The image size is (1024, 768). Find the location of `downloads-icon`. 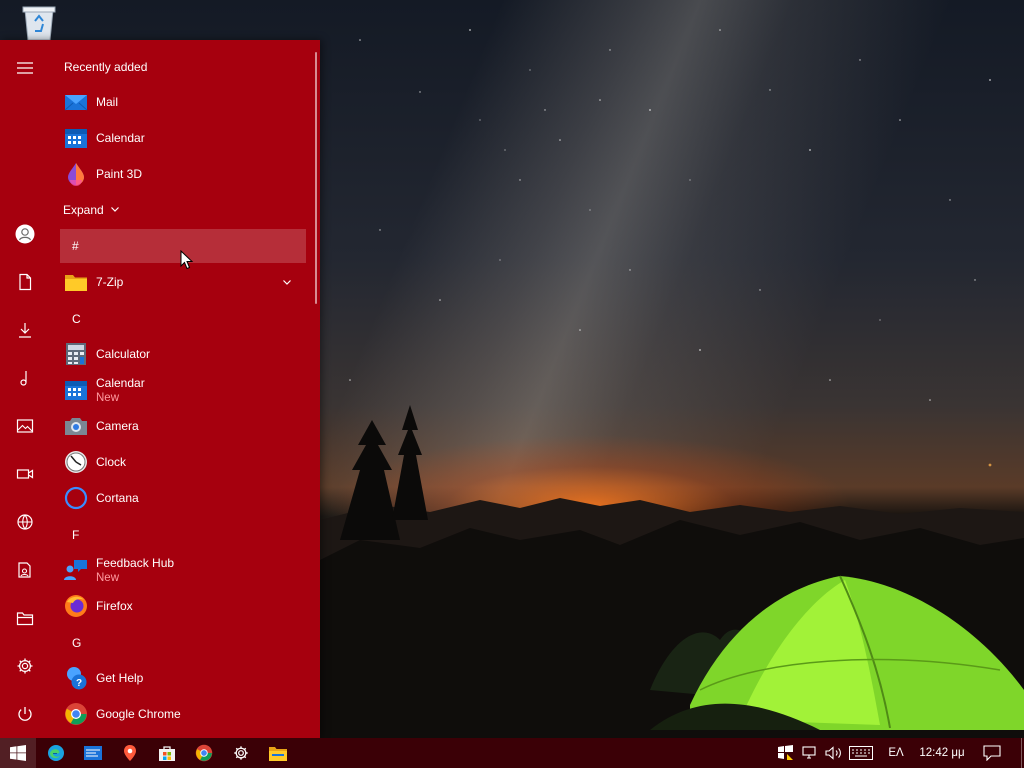

downloads-icon is located at coordinates (25, 330).